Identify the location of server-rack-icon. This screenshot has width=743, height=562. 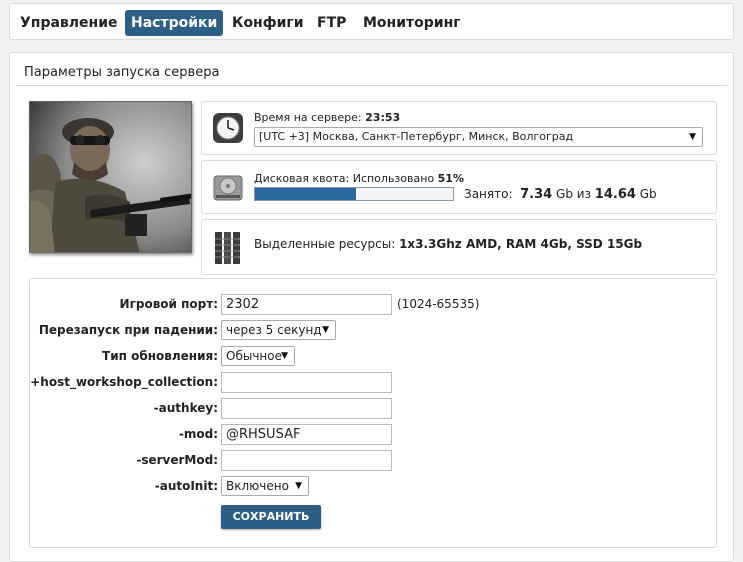
(228, 250).